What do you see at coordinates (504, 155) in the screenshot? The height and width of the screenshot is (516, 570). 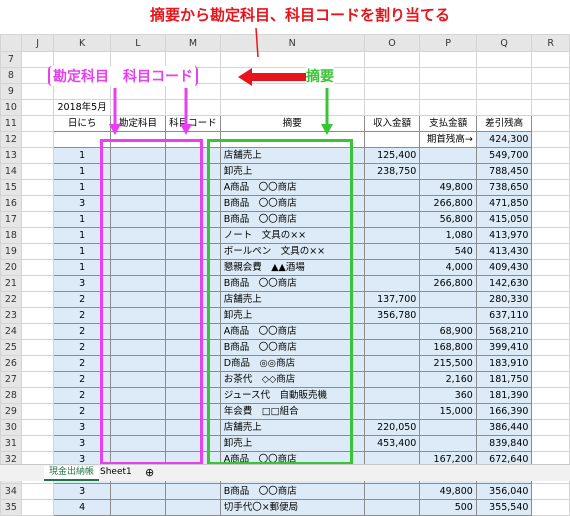 I see `balance-cell: 549,700` at bounding box center [504, 155].